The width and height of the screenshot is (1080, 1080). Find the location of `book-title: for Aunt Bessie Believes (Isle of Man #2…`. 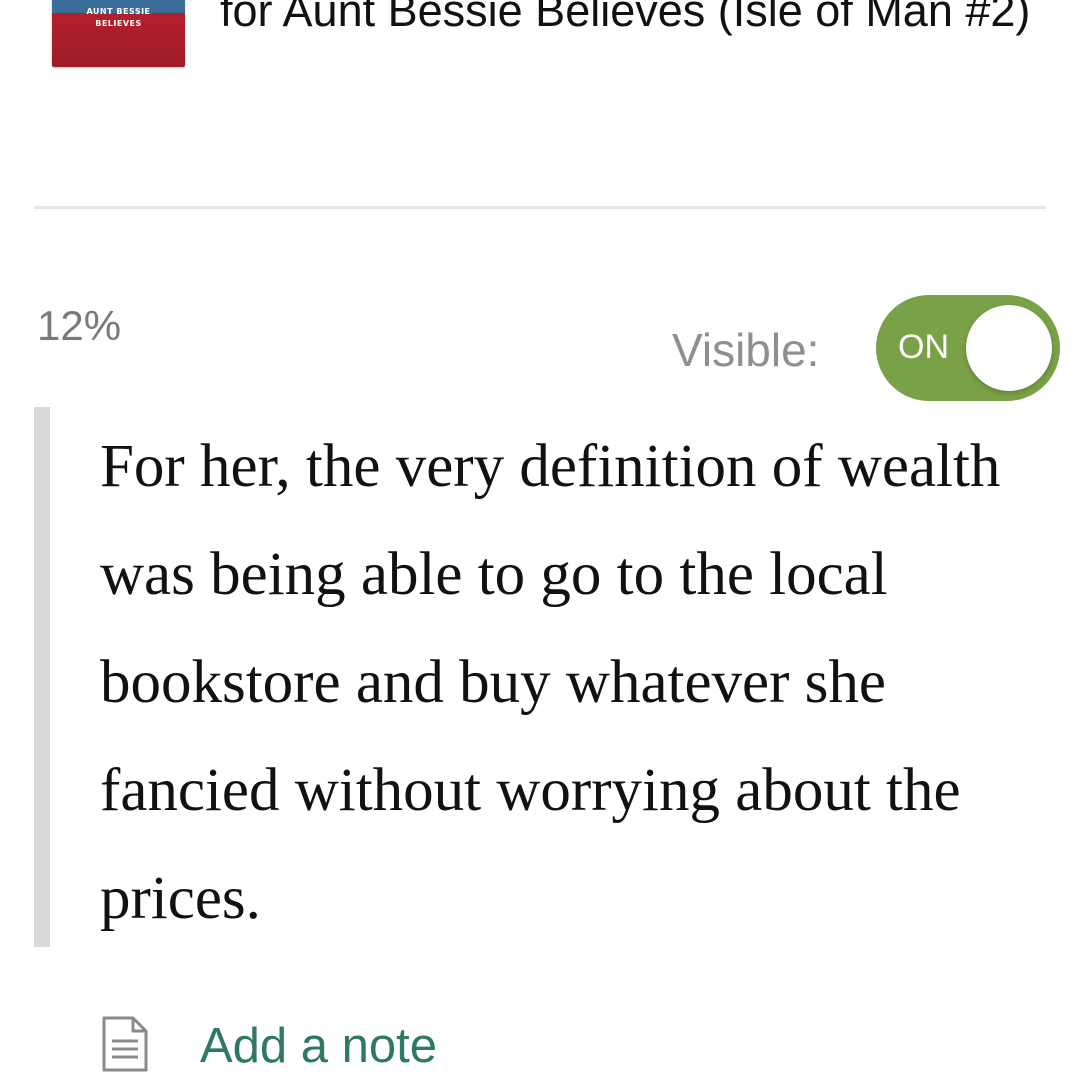

book-title: for Aunt Bessie Believes (Isle of Man #2… is located at coordinates (630, 25).